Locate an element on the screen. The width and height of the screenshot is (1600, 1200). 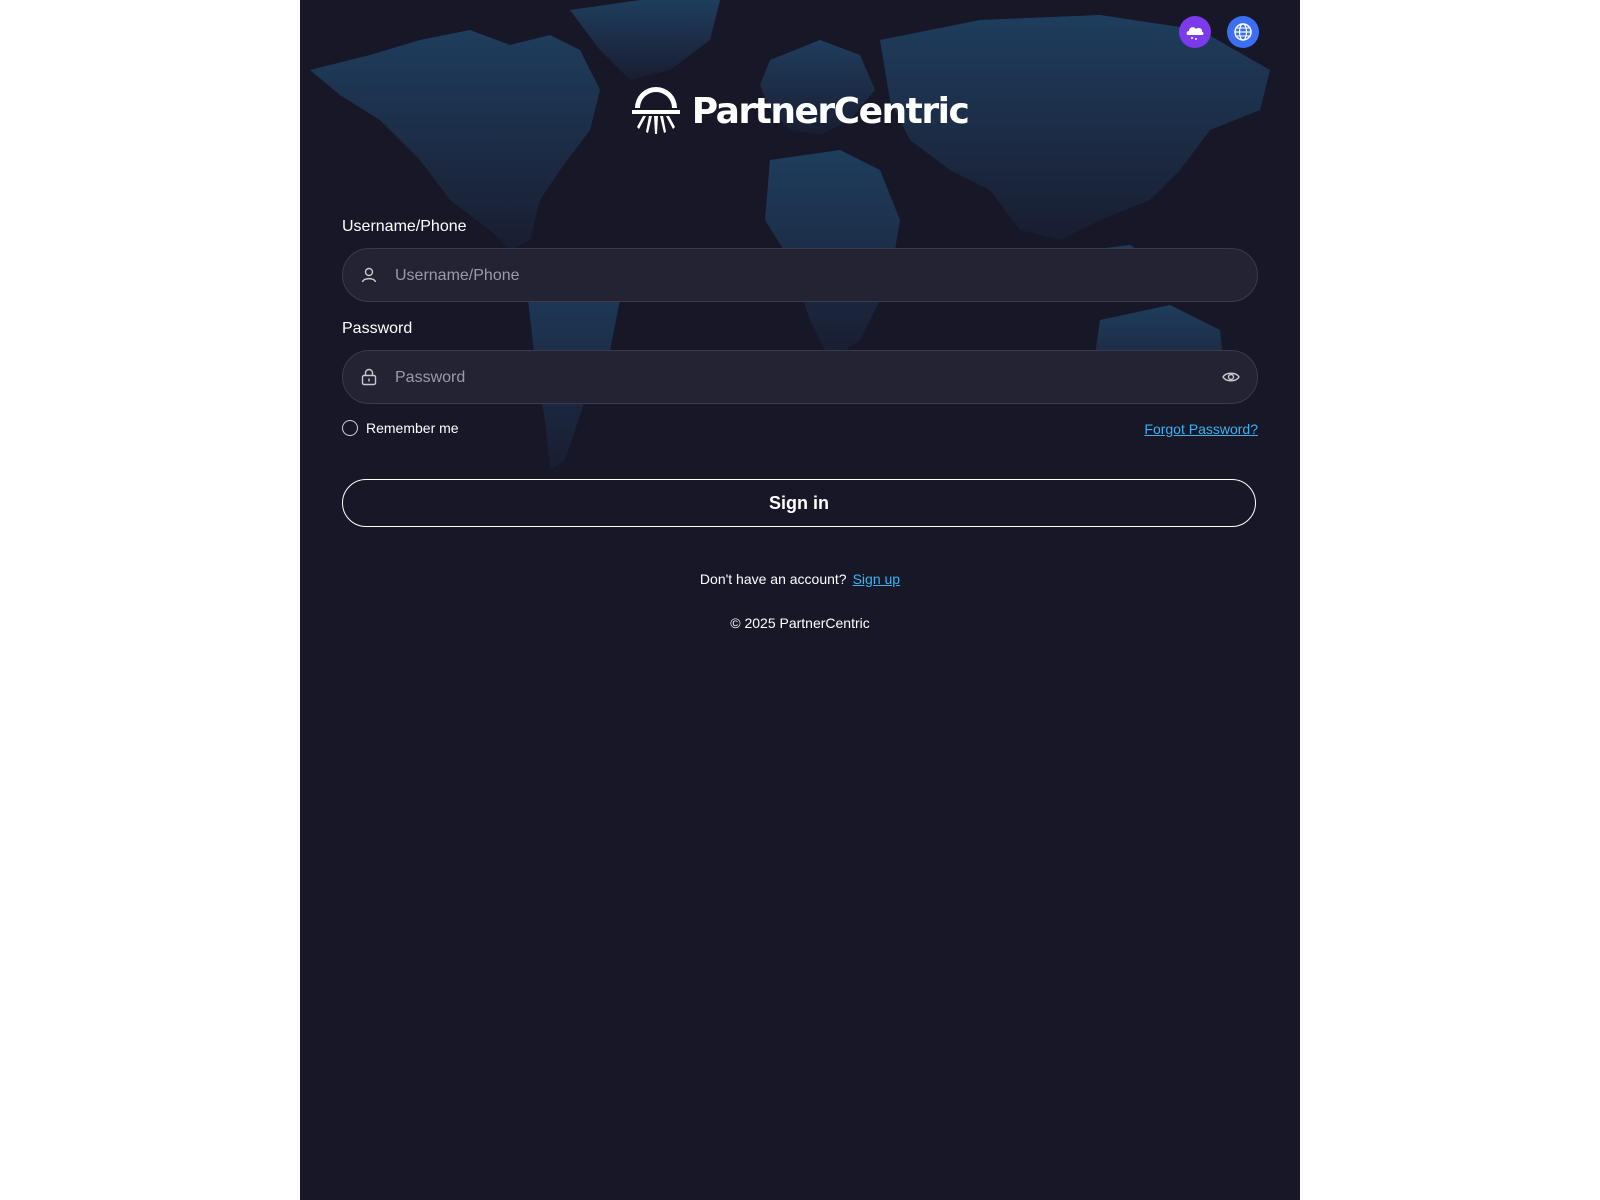
password-field is located at coordinates (800, 377).